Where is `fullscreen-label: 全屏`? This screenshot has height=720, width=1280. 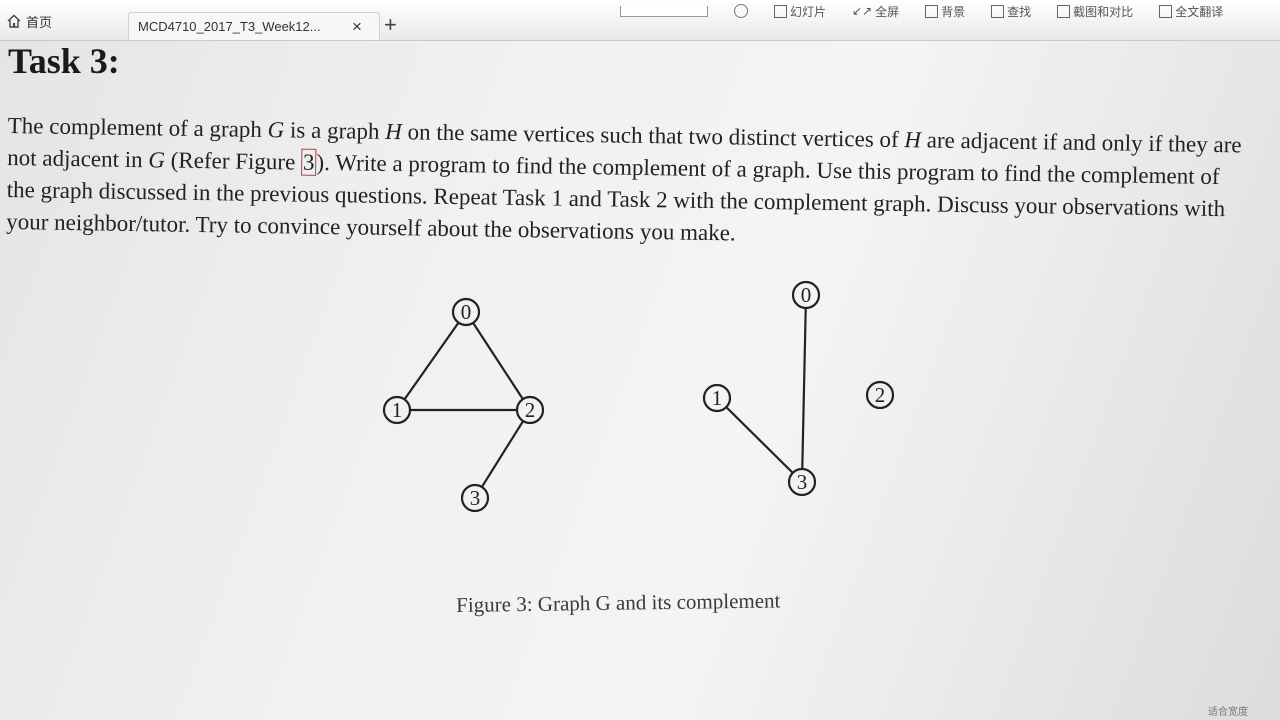 fullscreen-label: 全屏 is located at coordinates (887, 11).